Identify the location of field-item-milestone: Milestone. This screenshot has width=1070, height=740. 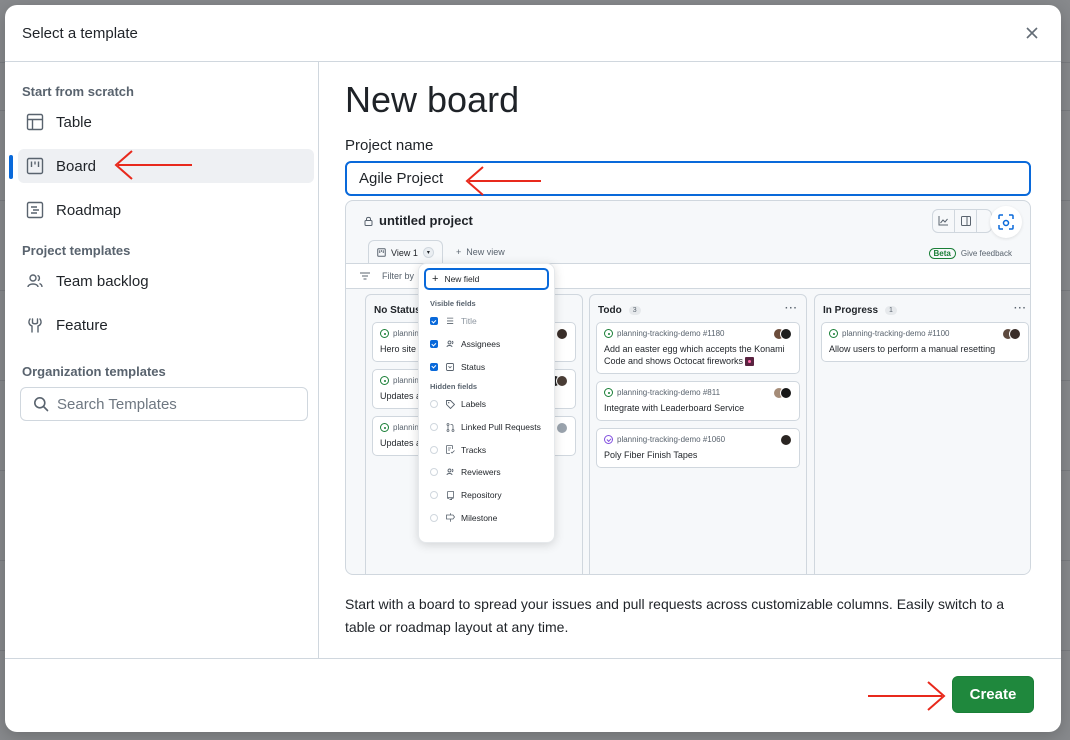
(486, 518).